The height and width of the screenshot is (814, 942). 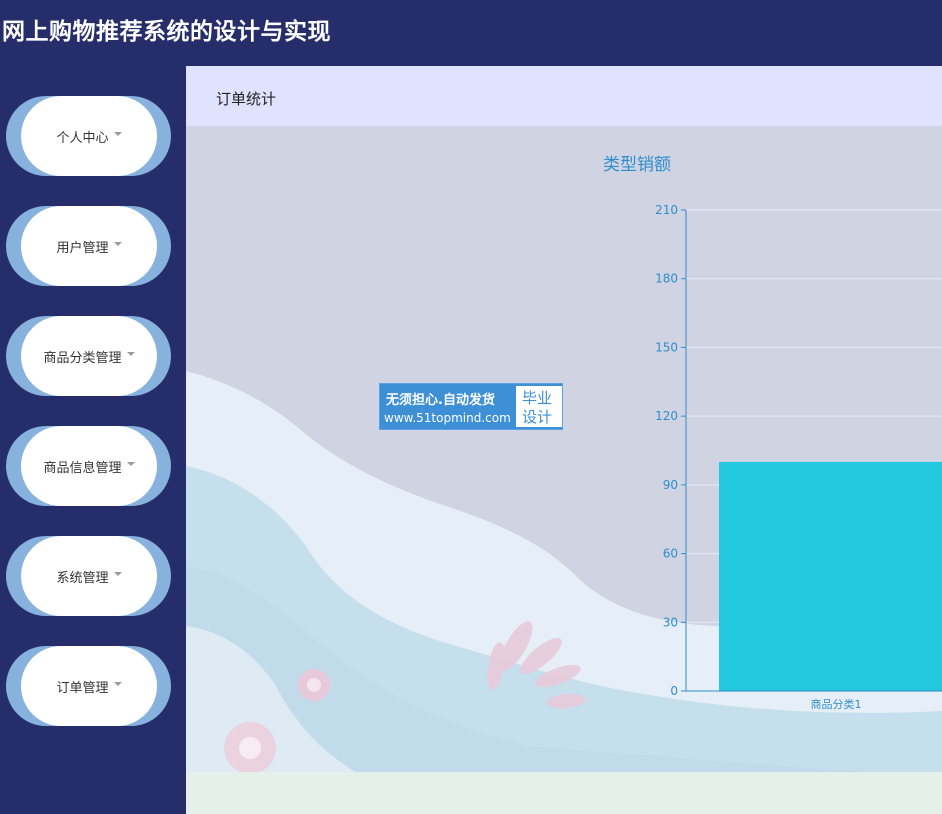 I want to click on sidebar-item-label: 用户管理, so click(x=82, y=248).